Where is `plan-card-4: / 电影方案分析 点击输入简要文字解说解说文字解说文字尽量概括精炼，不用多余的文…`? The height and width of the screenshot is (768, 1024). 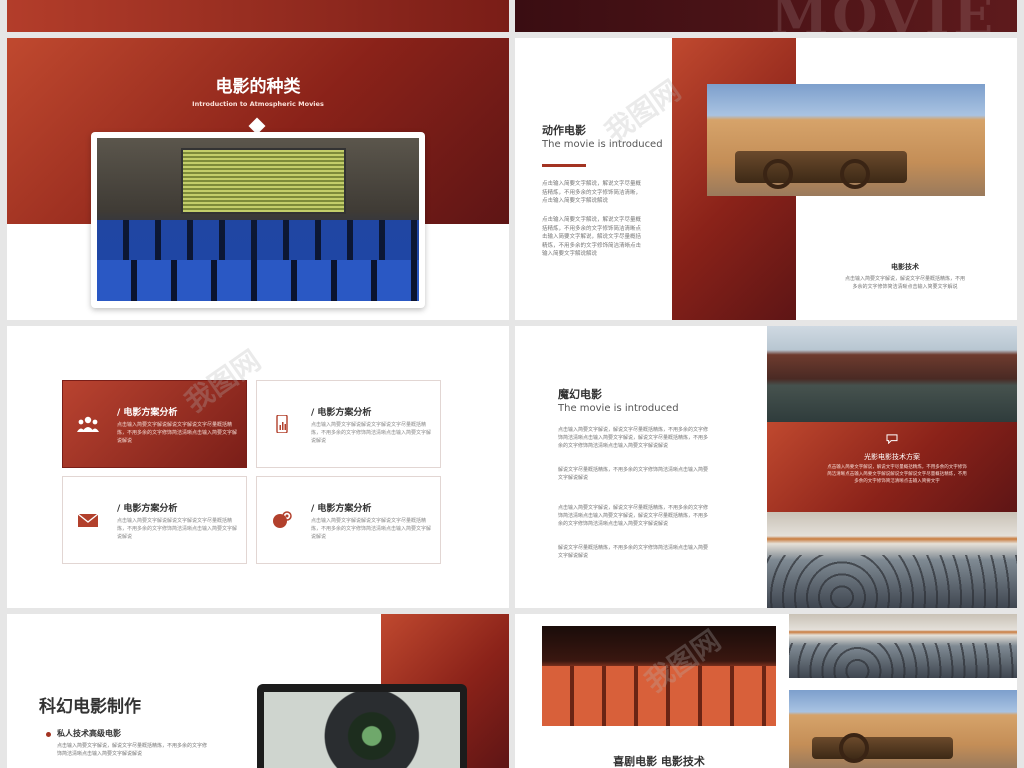 plan-card-4: / 电影方案分析 点击输入简要文字解说解说文字解说文字尽量概括精炼，不用多余的文… is located at coordinates (348, 520).